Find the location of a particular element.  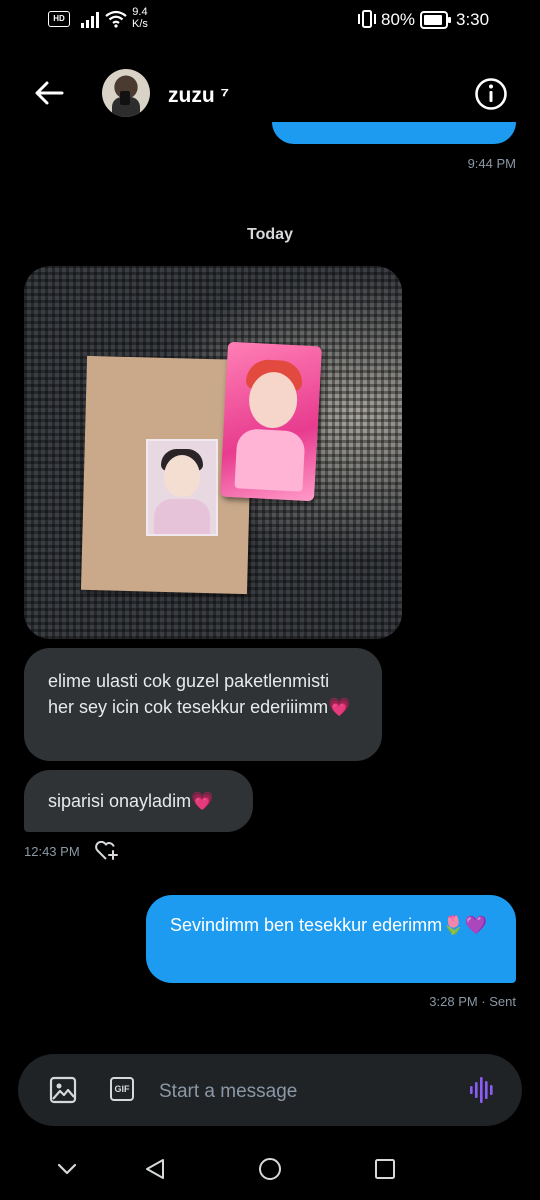

voice-message-icon is located at coordinates (483, 1090).